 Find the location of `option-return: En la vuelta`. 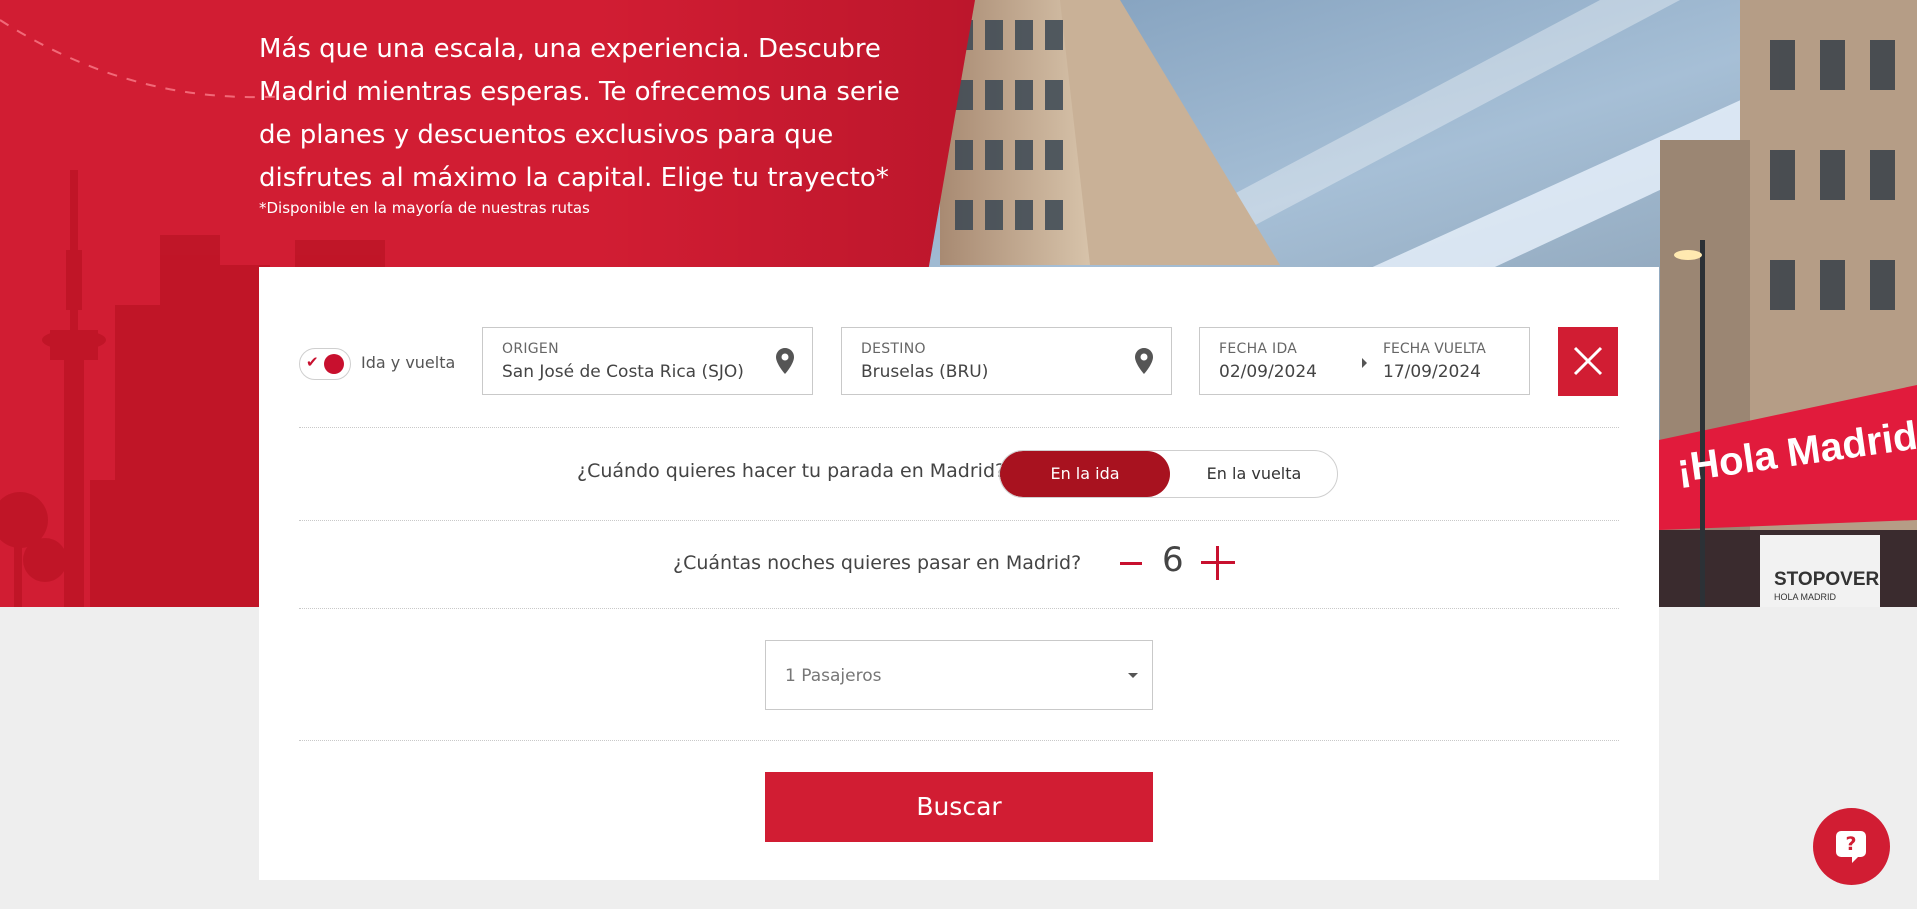

option-return: En la vuelta is located at coordinates (1253, 474).